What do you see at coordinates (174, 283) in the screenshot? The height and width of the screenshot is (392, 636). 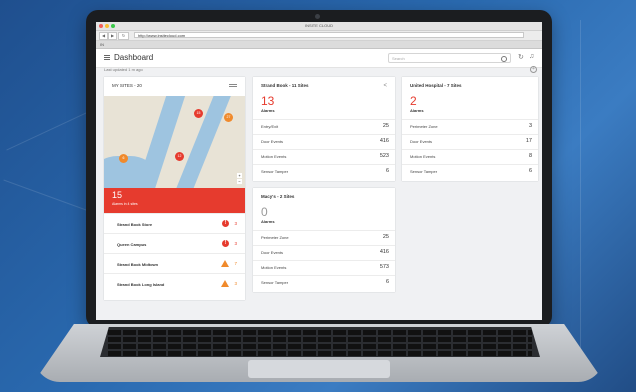 I see `site-row: Strand Book Long Island 3` at bounding box center [174, 283].